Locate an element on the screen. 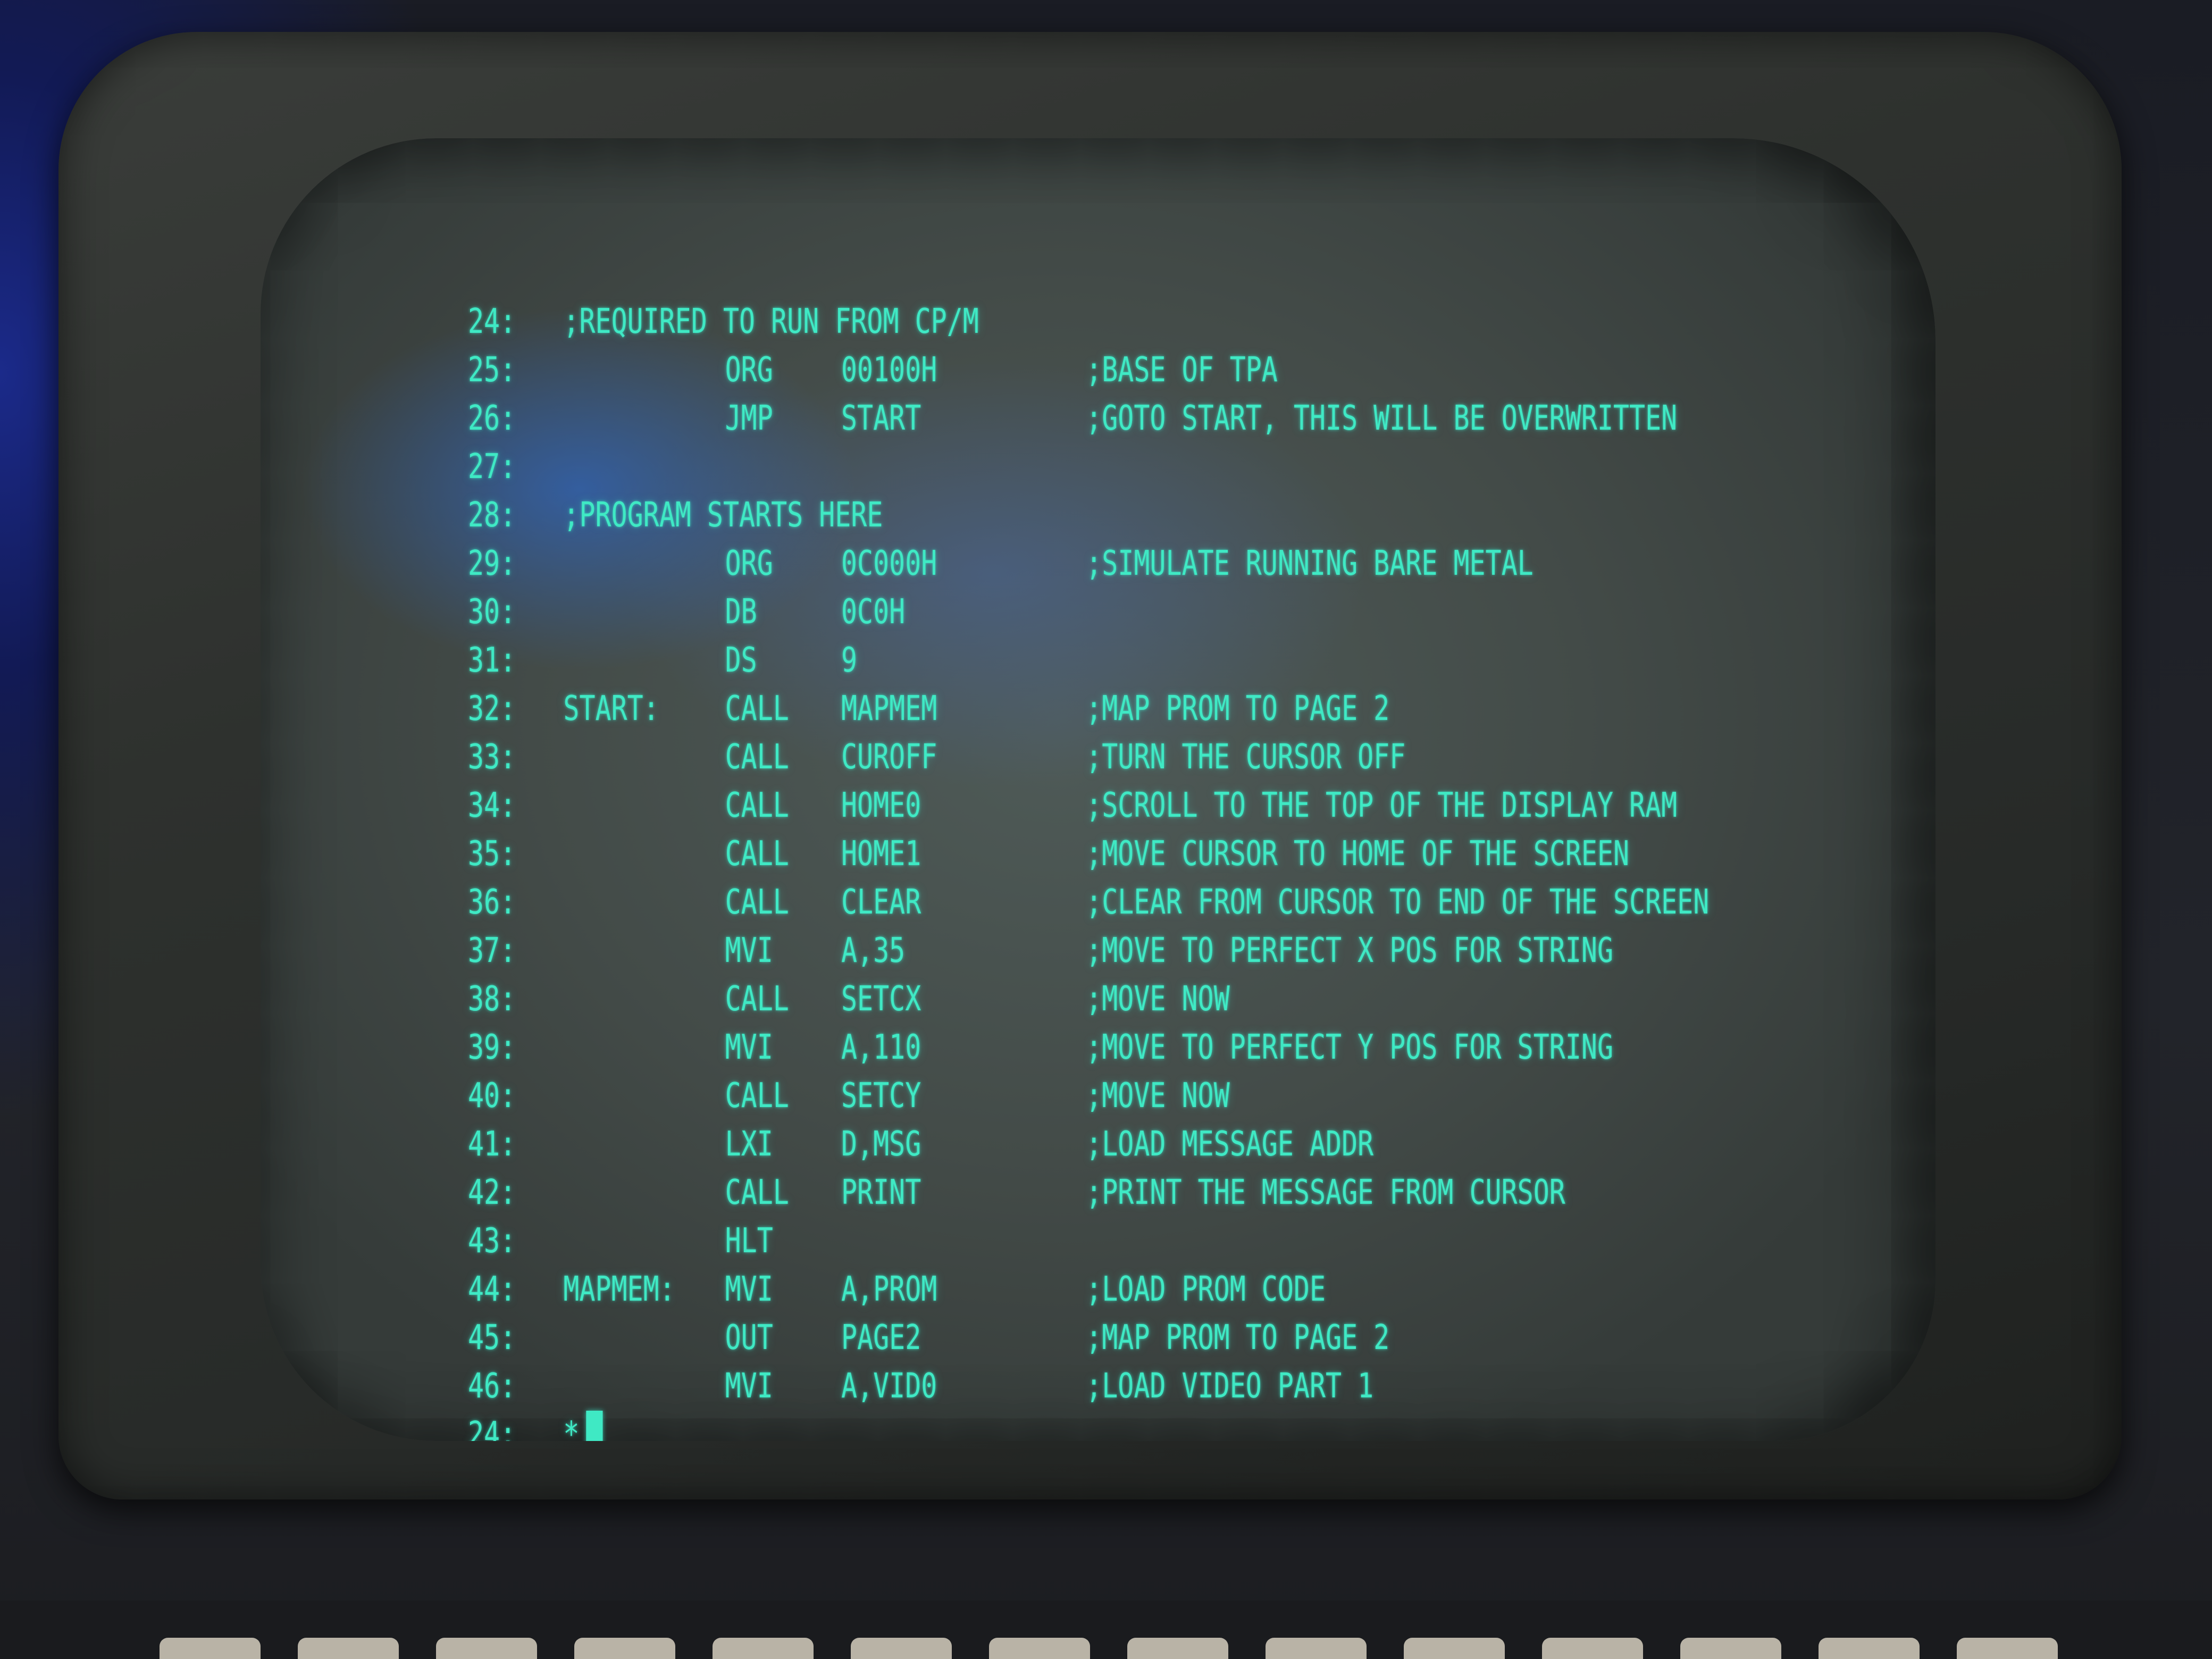 This screenshot has width=2212, height=1659. line-number: 37: is located at coordinates (492, 950).